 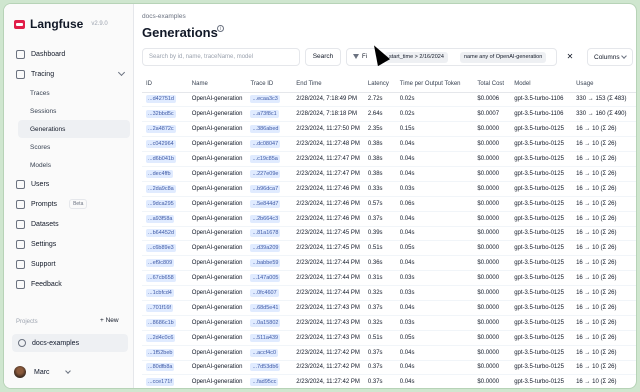 I want to click on sidebar-item-generations: Generations, so click(x=74, y=129).